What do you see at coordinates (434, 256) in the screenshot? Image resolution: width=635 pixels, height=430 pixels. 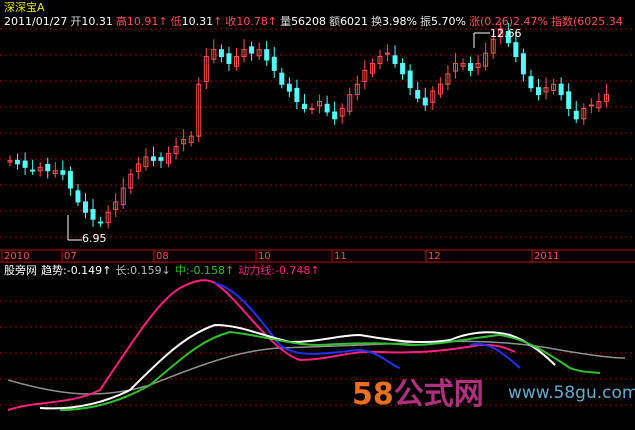 I see `x-tick-label: 12` at bounding box center [434, 256].